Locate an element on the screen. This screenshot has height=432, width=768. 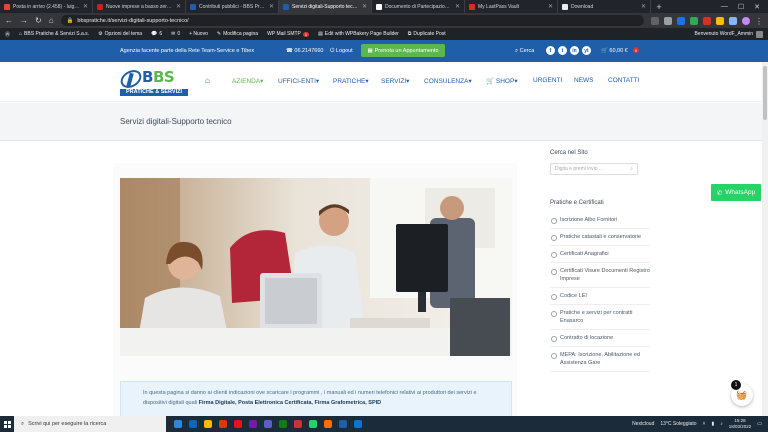
weather-widget: 13°C Soleggiato is located at coordinates (678, 424).